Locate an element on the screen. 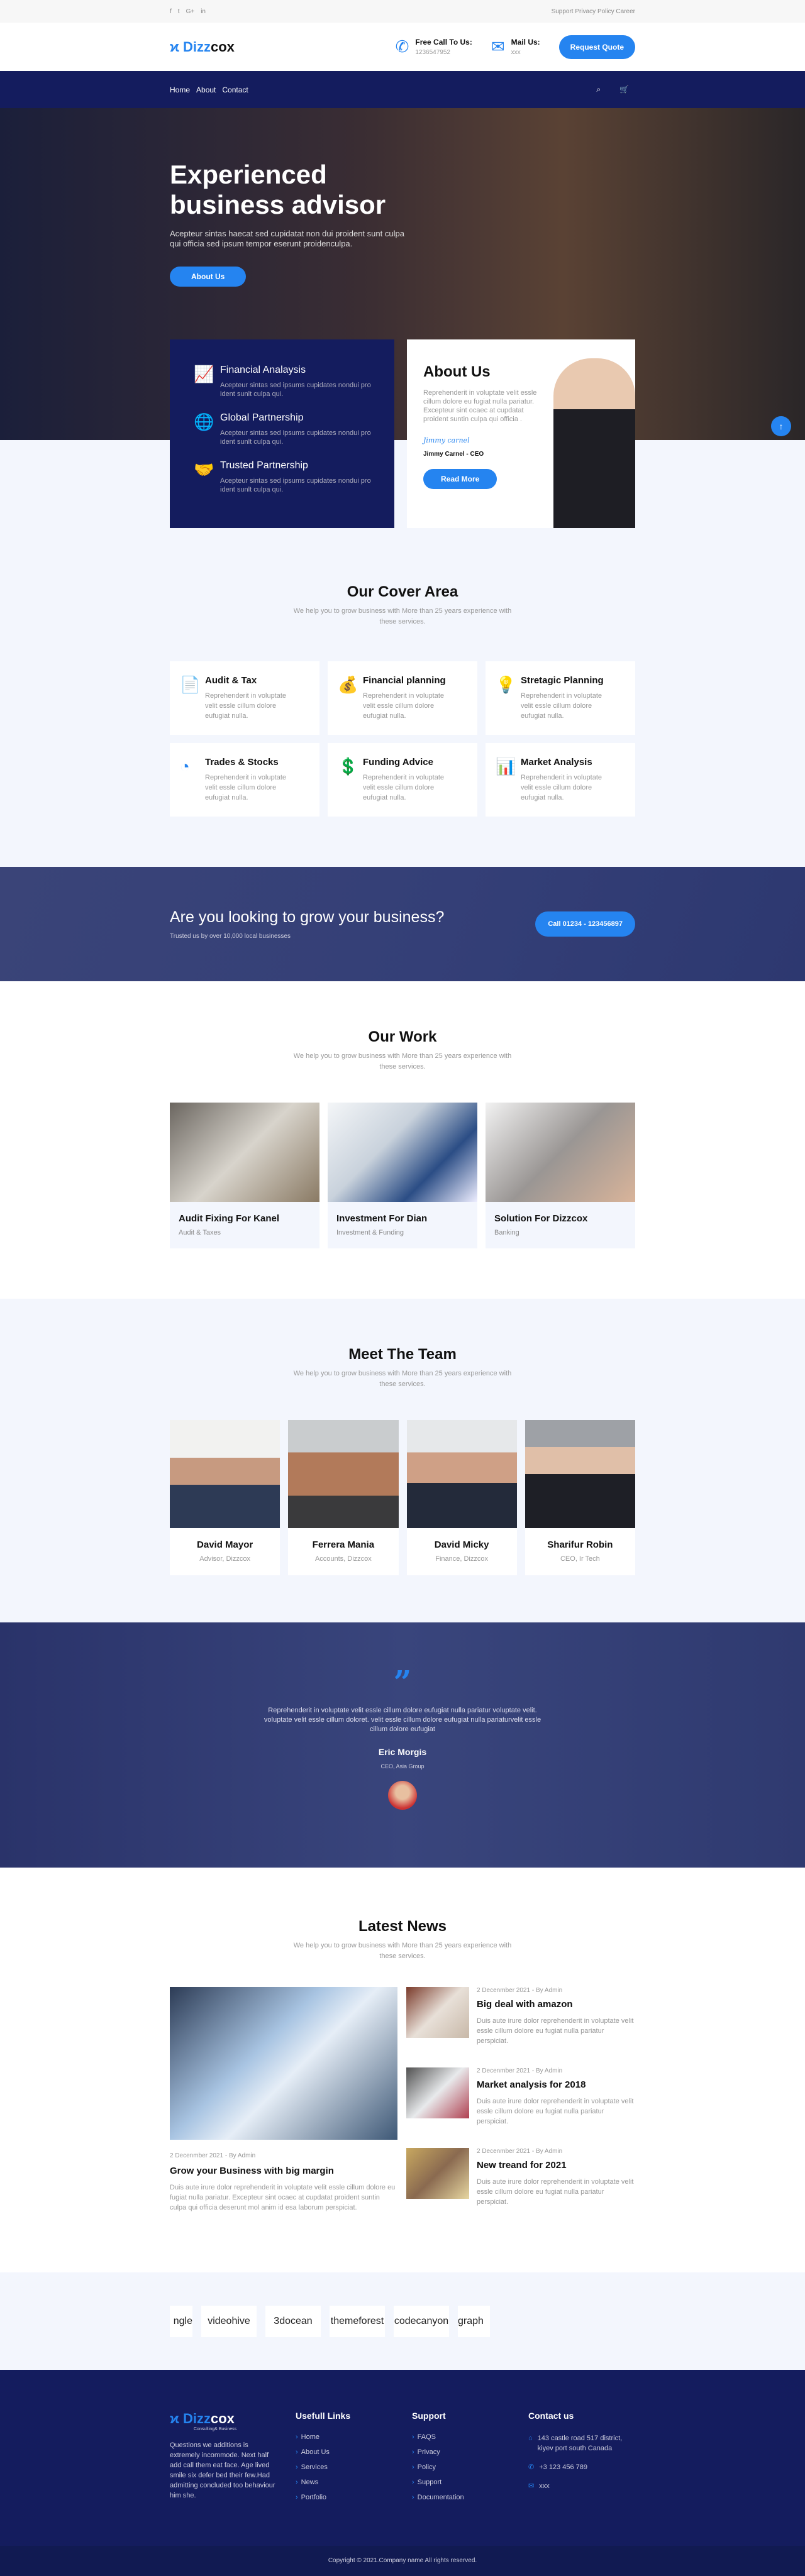 Image resolution: width=805 pixels, height=2576 pixels. footer-phone: +3 123 456 789 is located at coordinates (563, 2467).